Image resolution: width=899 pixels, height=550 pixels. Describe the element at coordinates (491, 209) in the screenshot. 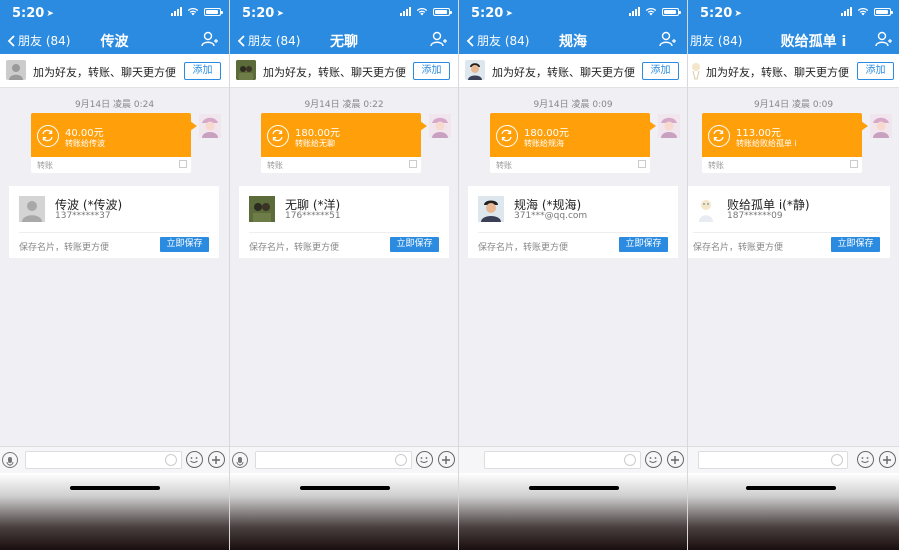

I see `person-photo-avatar-icon` at that location.